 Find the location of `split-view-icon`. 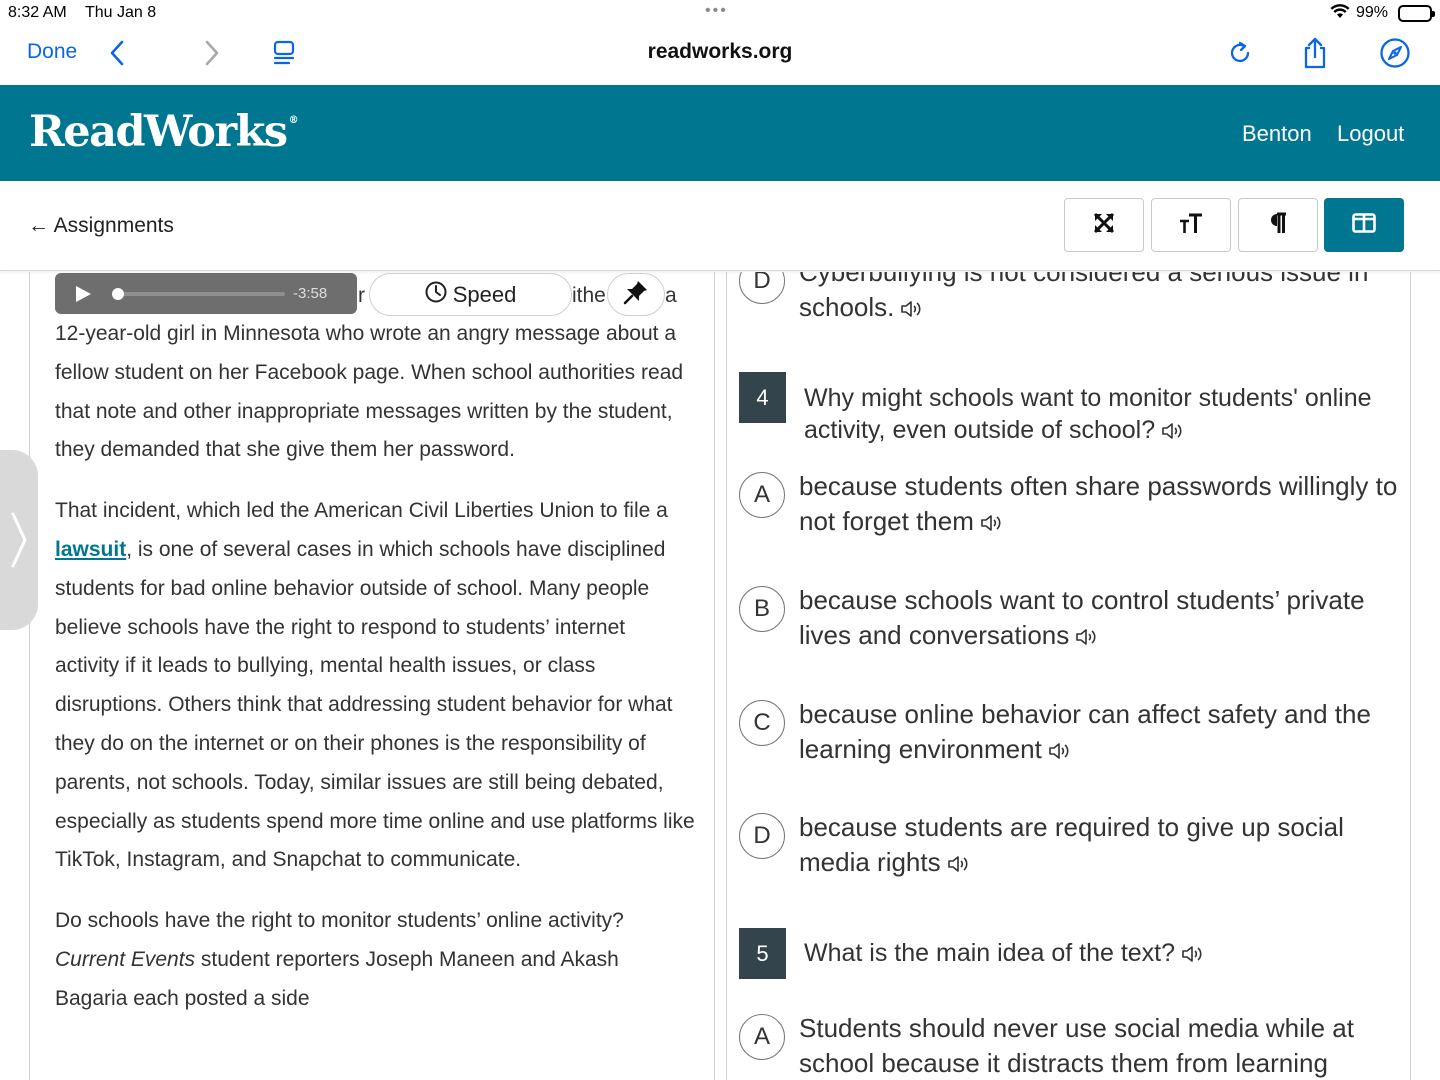

split-view-icon is located at coordinates (1364, 225).